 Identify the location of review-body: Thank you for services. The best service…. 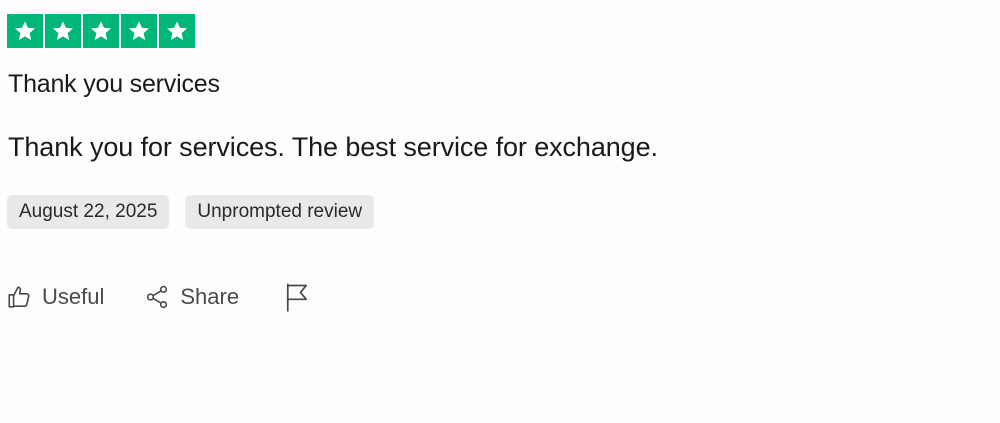
(333, 147).